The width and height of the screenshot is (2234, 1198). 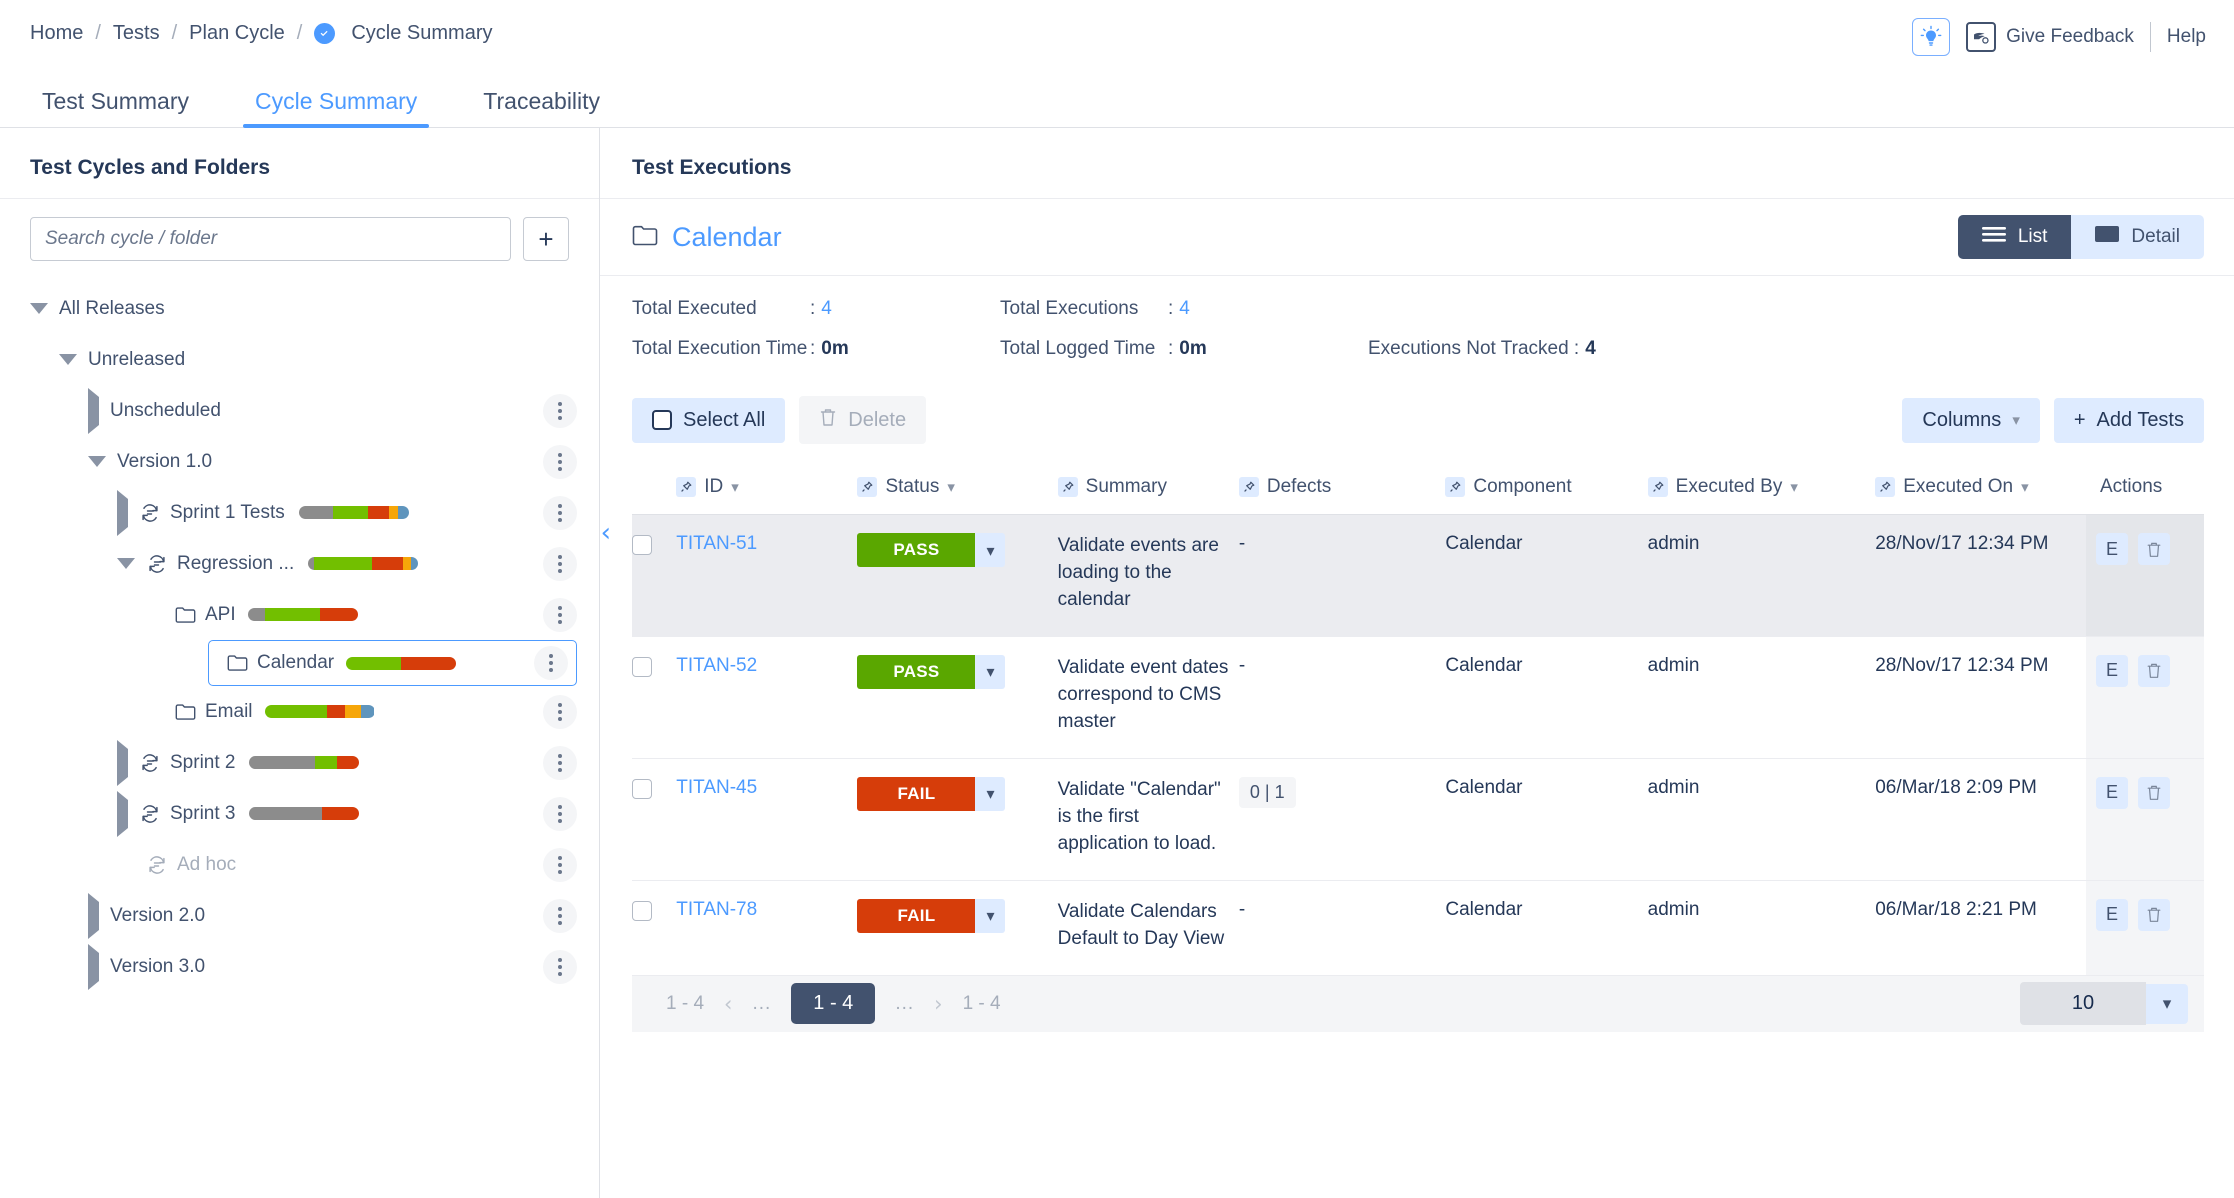 I want to click on pagination-prev-icon: ‹, so click(x=728, y=1004).